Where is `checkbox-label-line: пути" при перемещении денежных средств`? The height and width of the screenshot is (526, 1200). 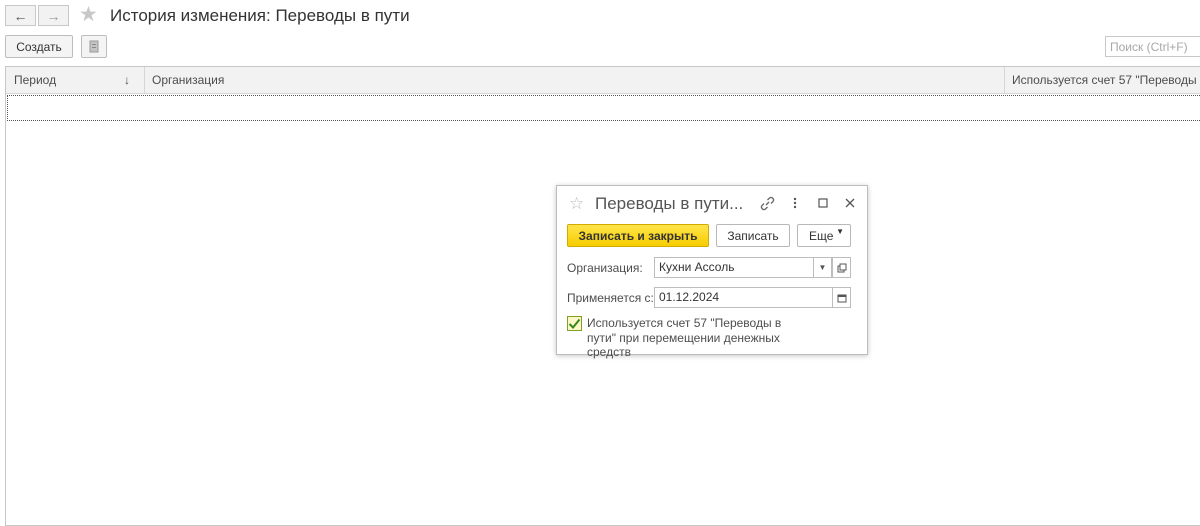
checkbox-label-line: пути" при перемещении денежных средств is located at coordinates (683, 345).